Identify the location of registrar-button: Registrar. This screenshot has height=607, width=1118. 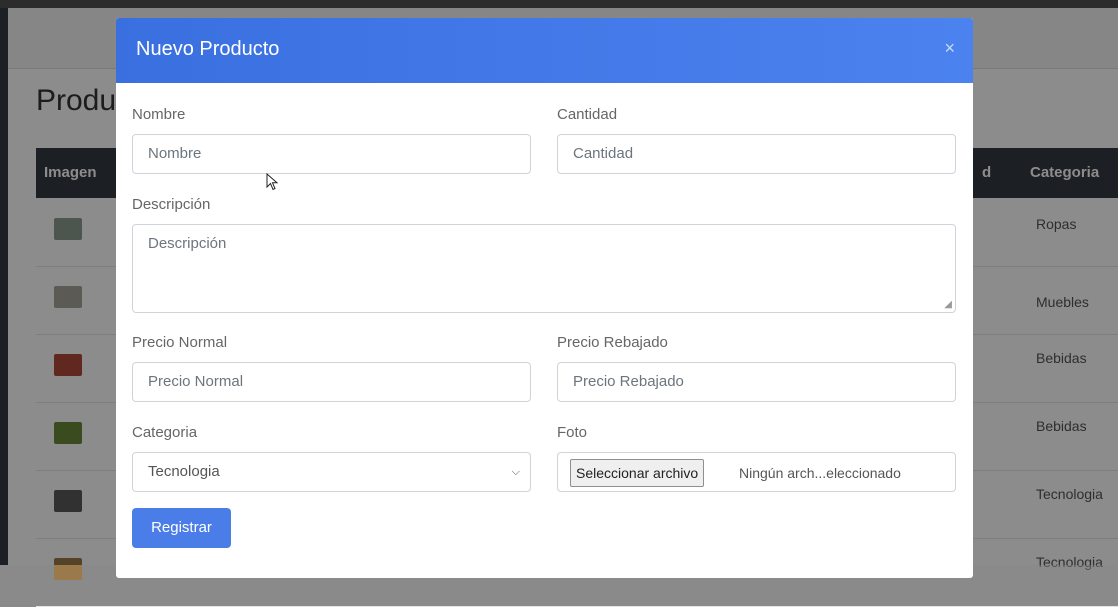
(181, 528).